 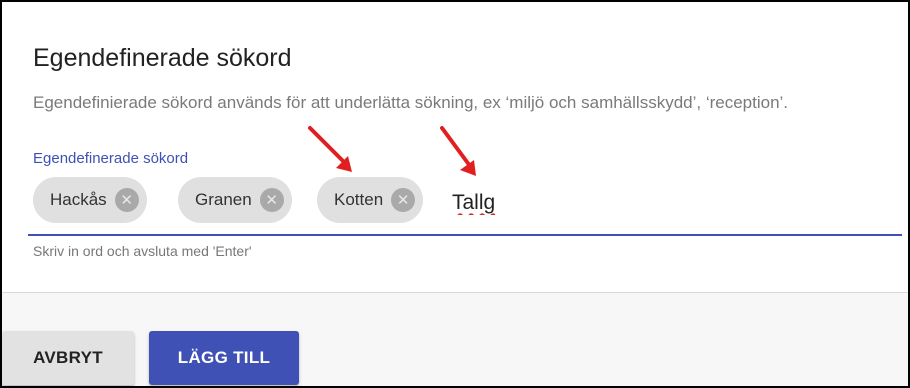 What do you see at coordinates (465, 235) in the screenshot?
I see `input-underline` at bounding box center [465, 235].